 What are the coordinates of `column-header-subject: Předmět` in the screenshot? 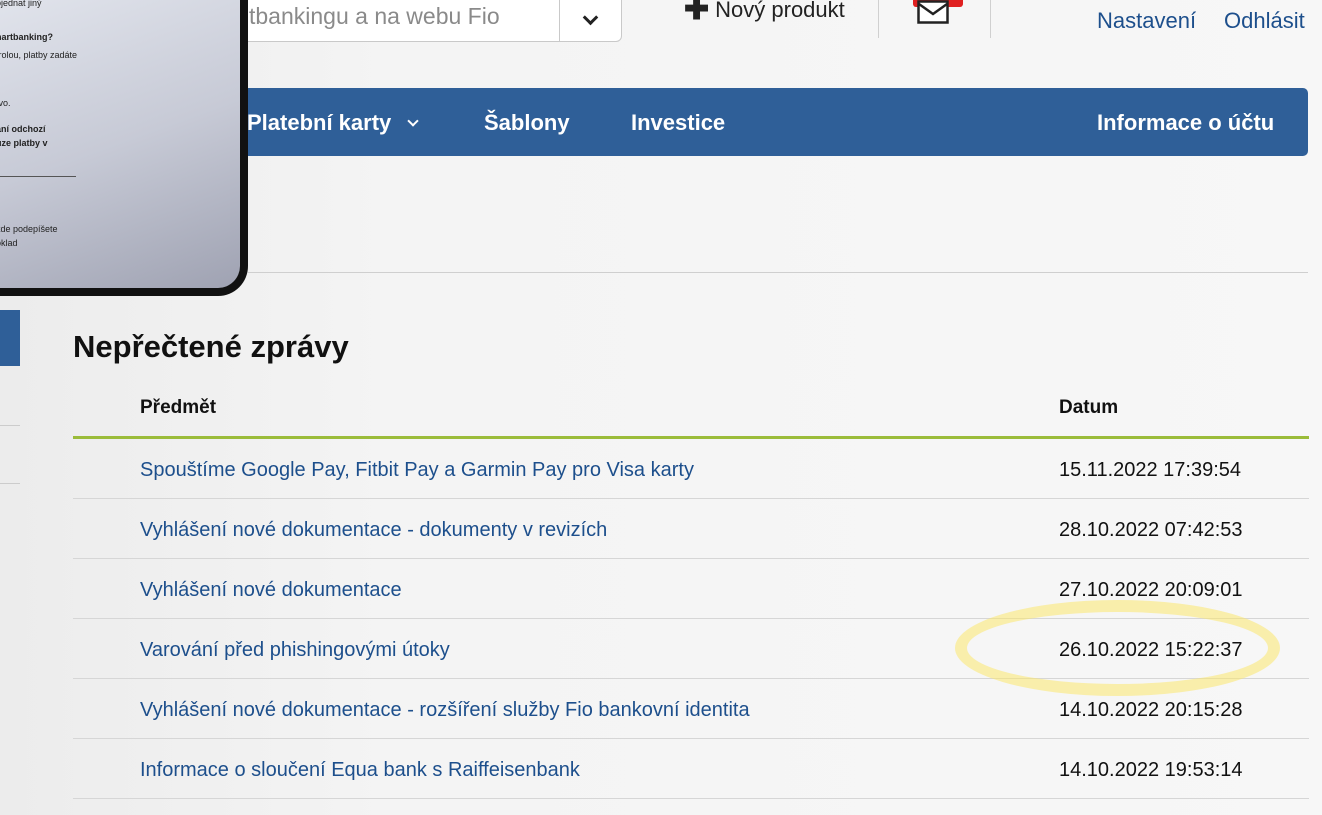 It's located at (178, 407).